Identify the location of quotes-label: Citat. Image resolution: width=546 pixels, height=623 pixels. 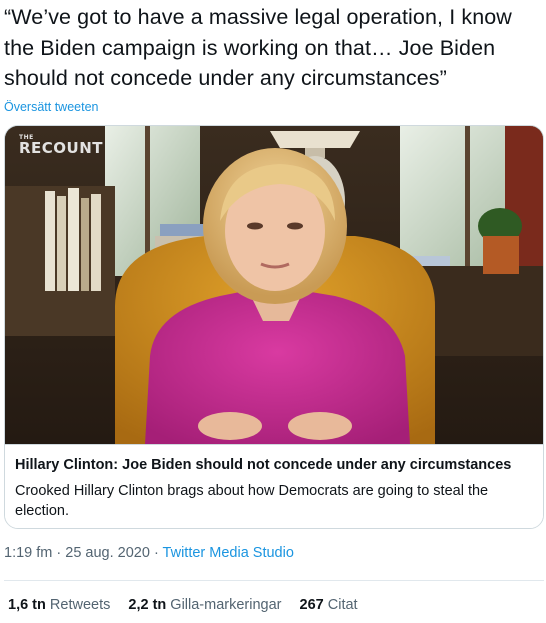
(342, 605).